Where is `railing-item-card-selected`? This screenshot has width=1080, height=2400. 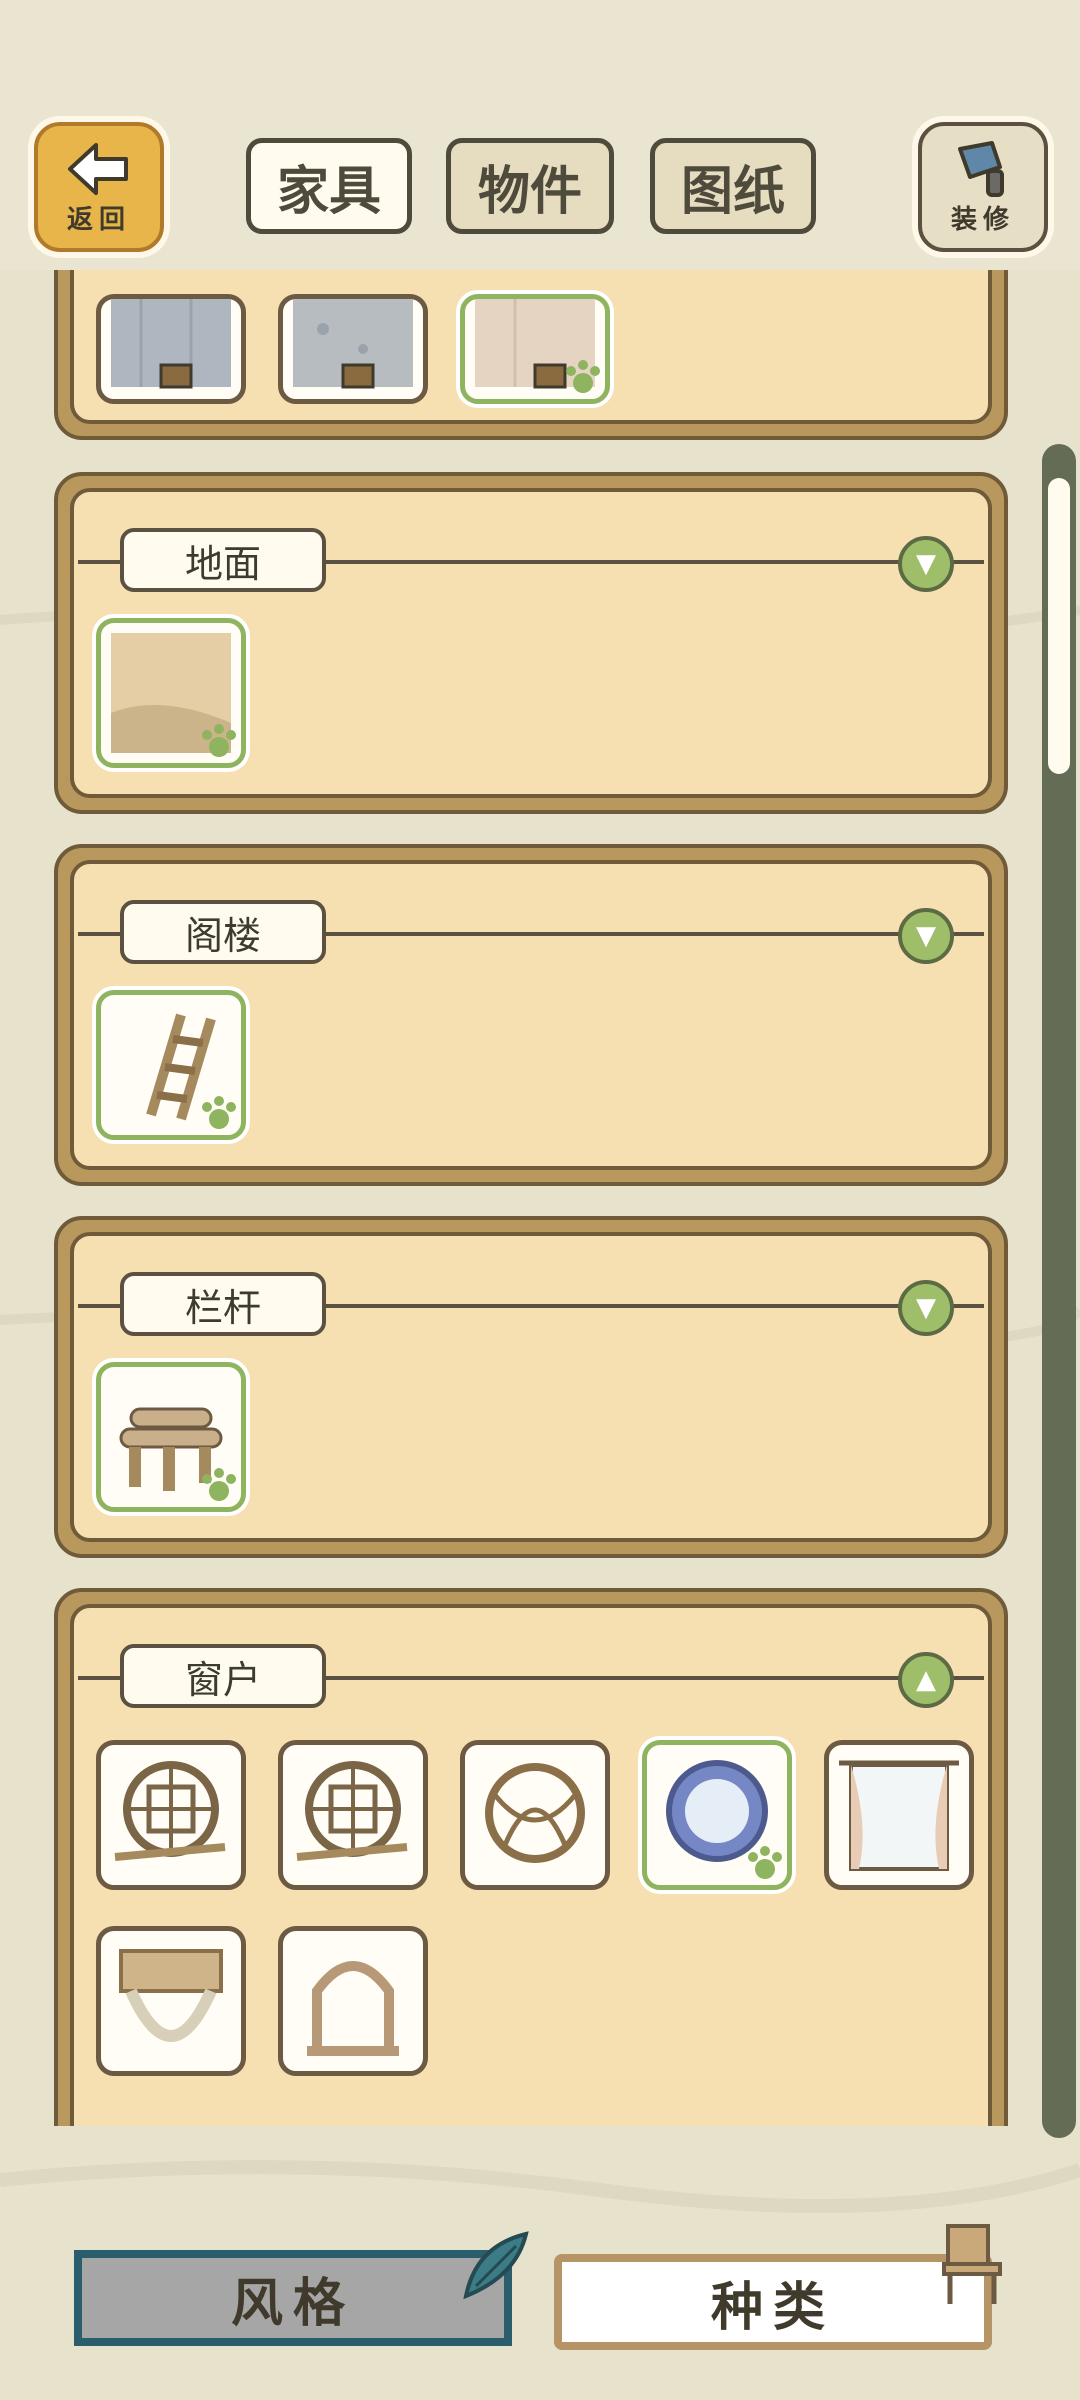
railing-item-card-selected is located at coordinates (171, 1437).